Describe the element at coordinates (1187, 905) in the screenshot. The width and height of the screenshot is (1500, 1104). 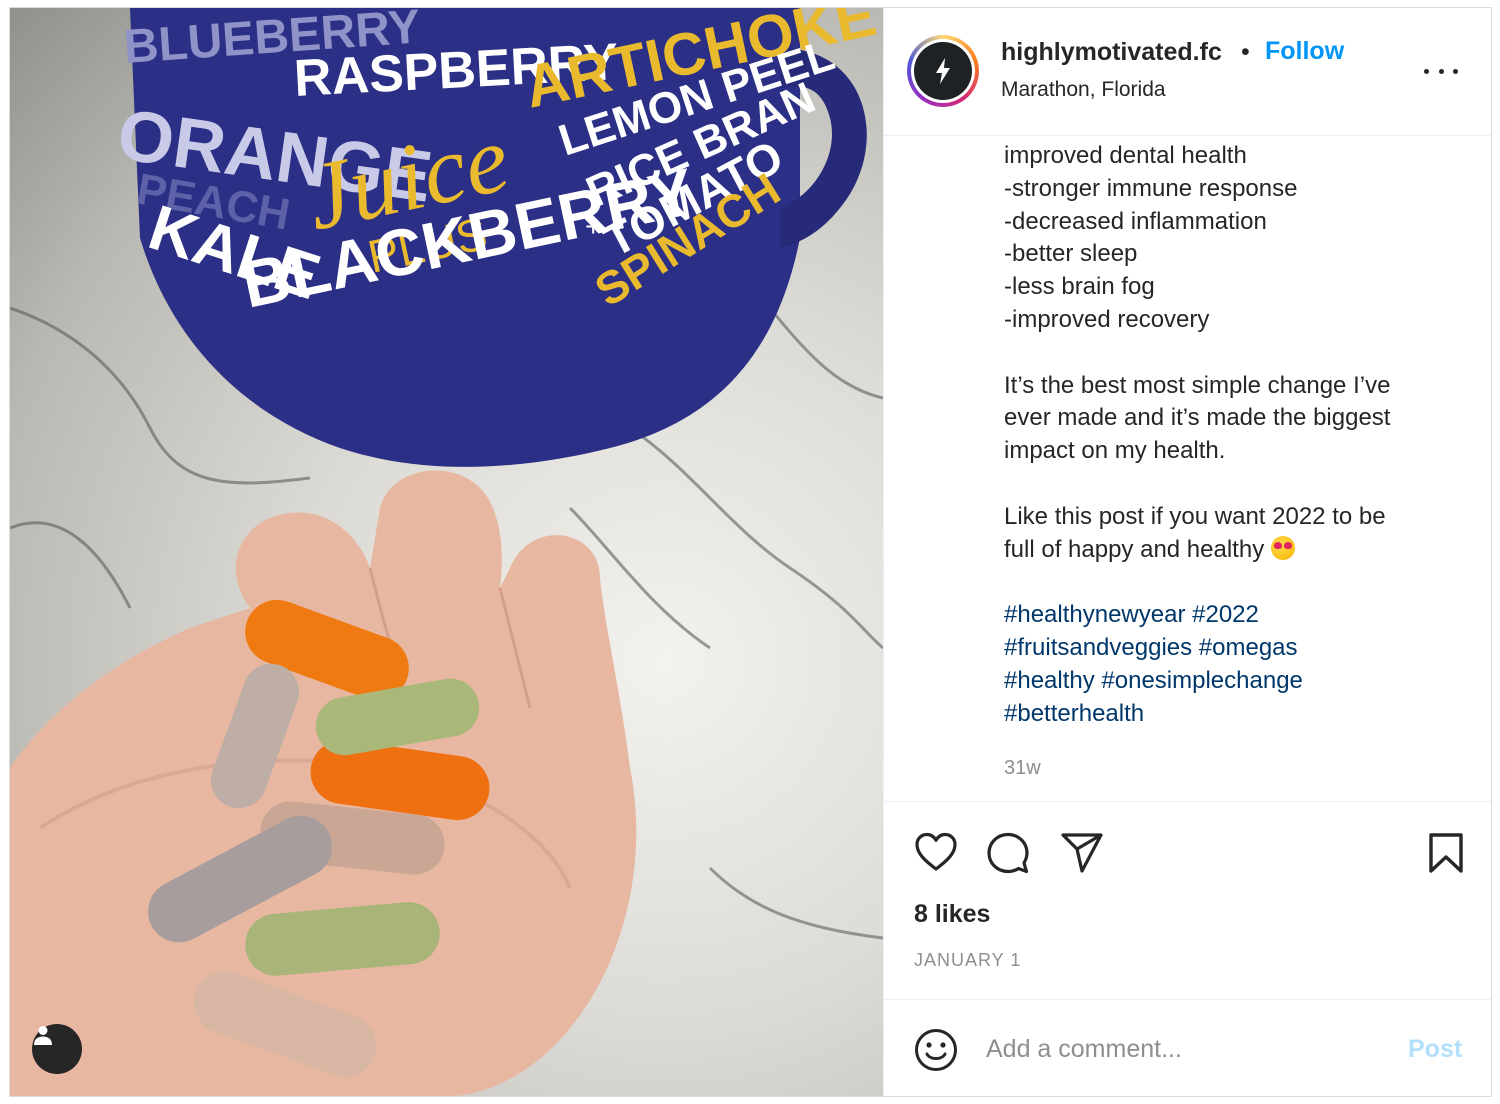
I see `action-bar: 8 likes JANUARY 1` at that location.